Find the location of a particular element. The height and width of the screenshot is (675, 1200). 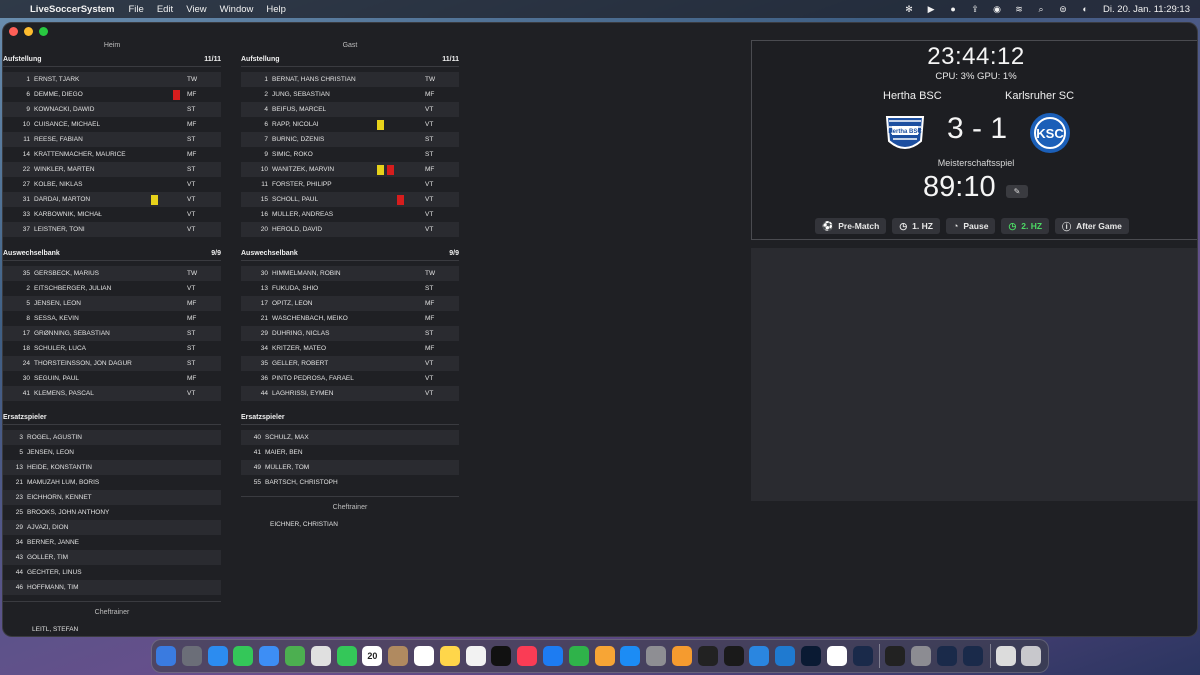

player-row: 33 KARBOWNIK, MICHAŁ VT is located at coordinates (112, 214).